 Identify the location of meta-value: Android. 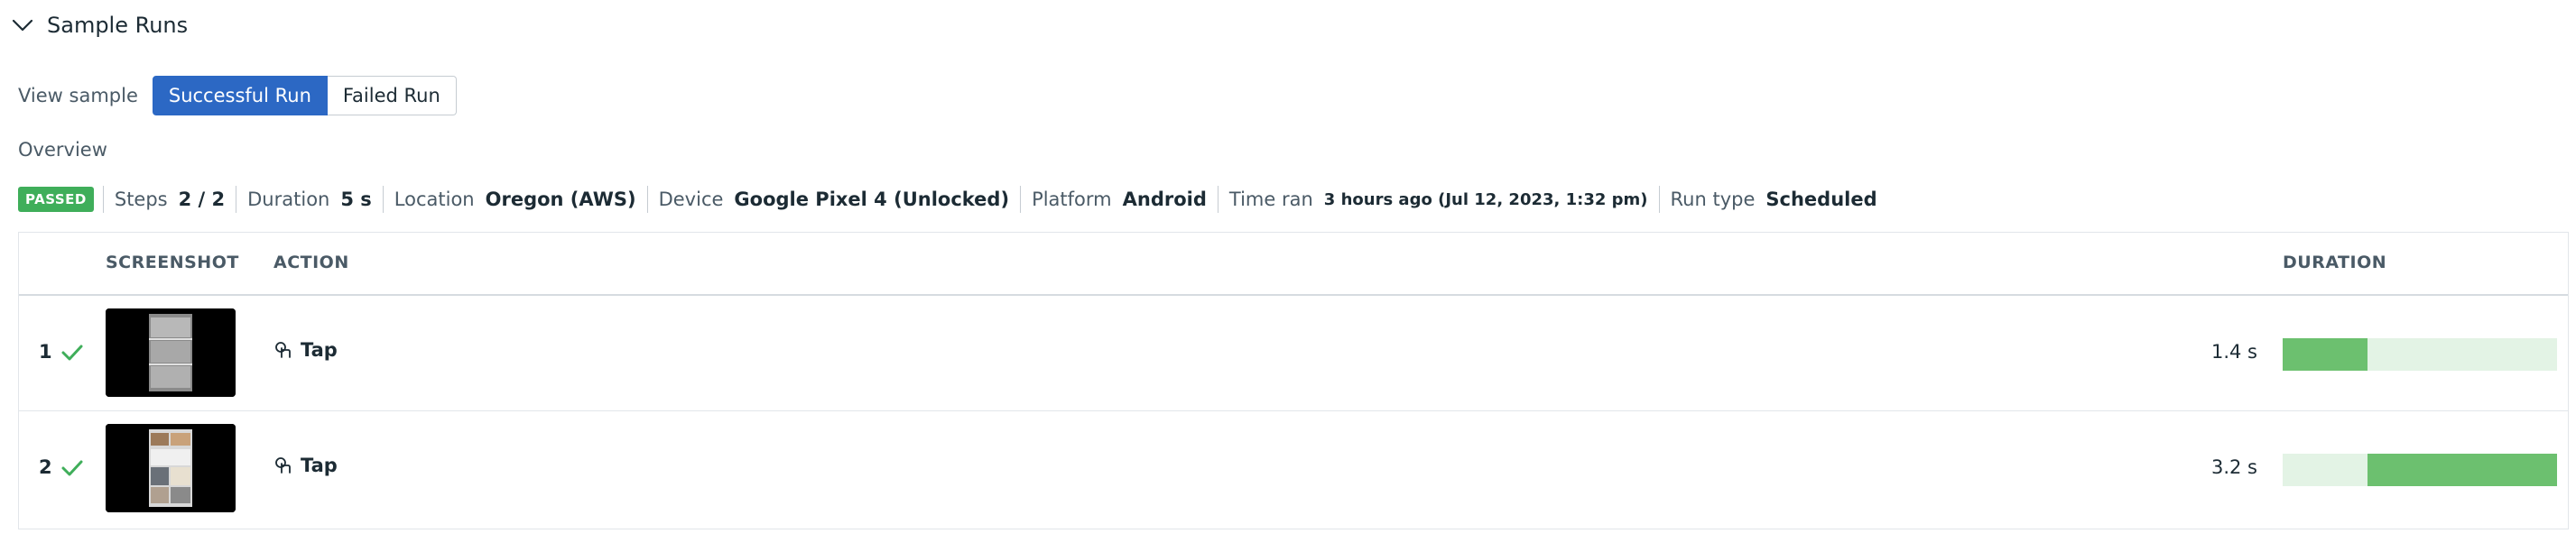
(1164, 199).